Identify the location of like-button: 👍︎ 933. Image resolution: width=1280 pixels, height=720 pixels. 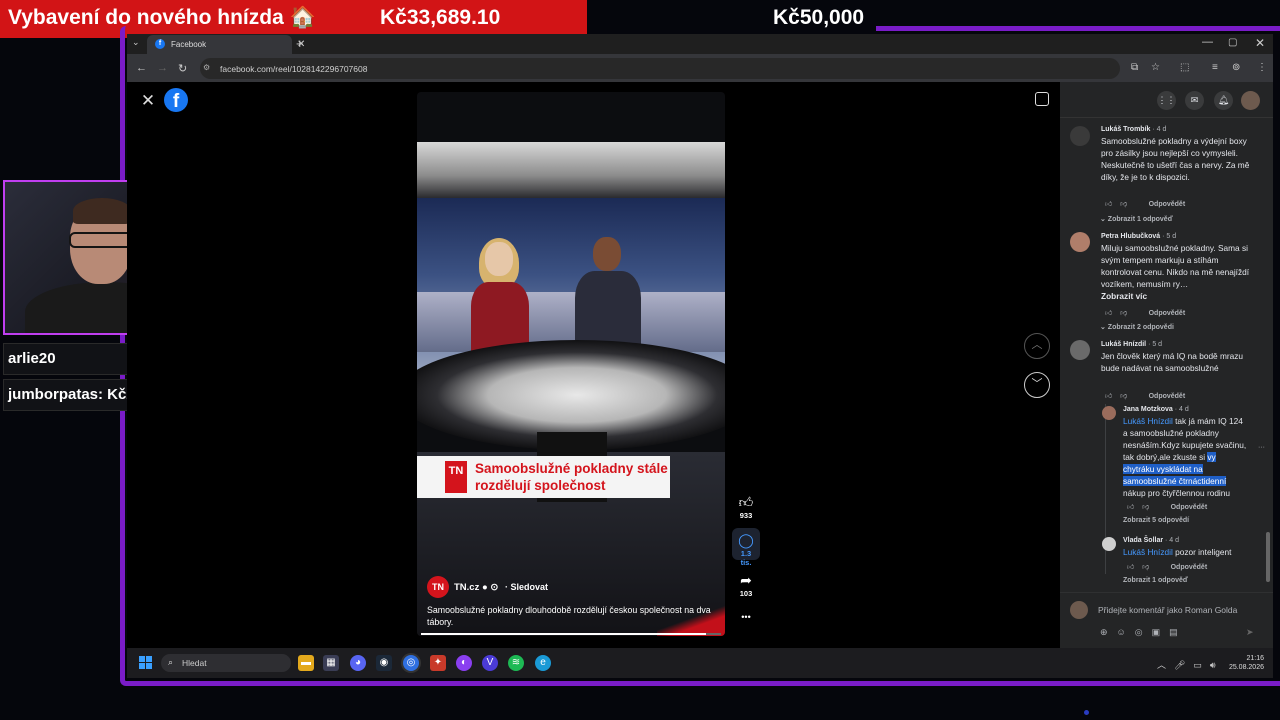
(746, 507).